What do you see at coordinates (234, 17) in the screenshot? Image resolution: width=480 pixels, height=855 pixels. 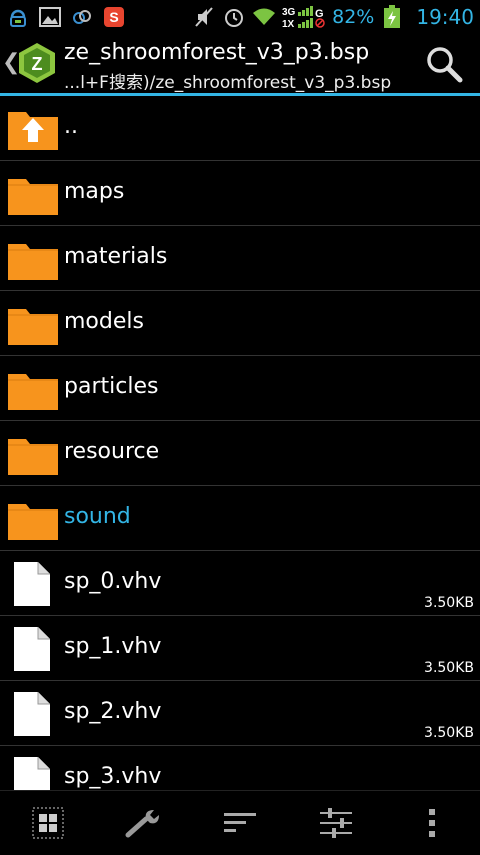 I see `alarm-icon` at bounding box center [234, 17].